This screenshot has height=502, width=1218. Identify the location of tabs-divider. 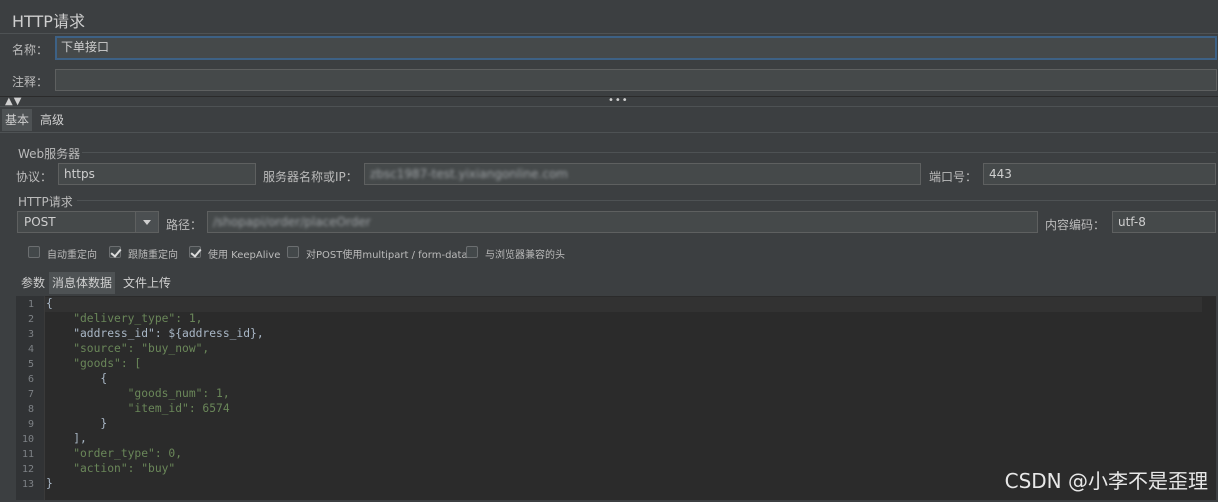
(609, 132).